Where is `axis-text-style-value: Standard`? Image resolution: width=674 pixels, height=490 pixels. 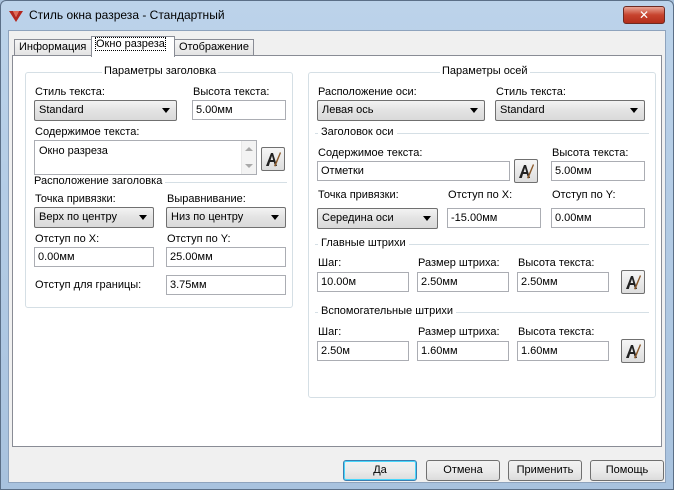
axis-text-style-value: Standard is located at coordinates (522, 110).